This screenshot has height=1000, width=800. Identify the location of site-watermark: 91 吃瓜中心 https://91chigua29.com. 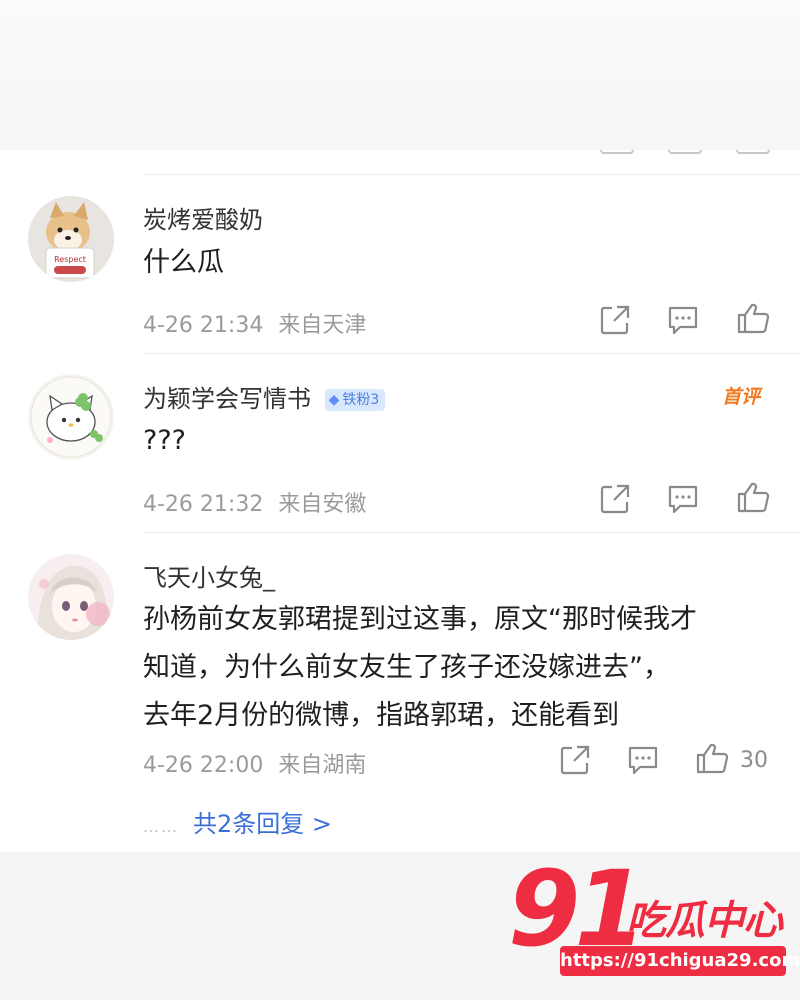
(654, 920).